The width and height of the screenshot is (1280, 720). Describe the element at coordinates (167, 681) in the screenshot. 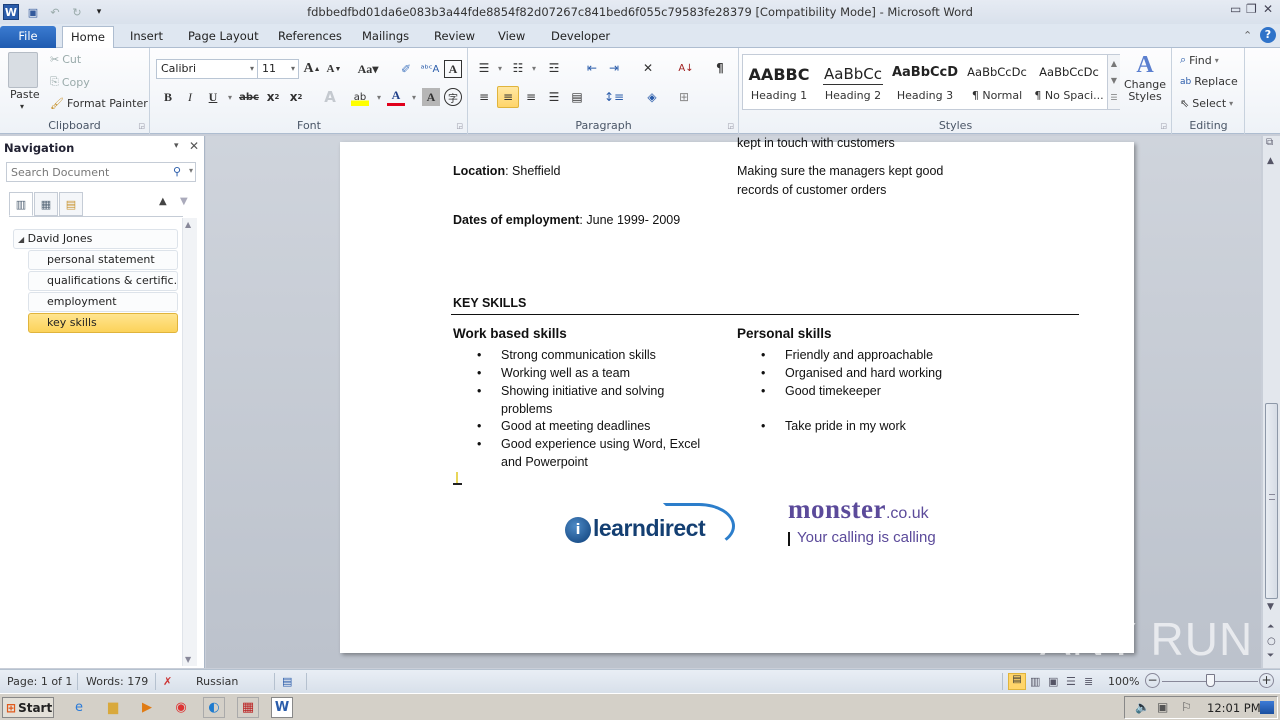

I see `proofing-icon: ✗` at that location.